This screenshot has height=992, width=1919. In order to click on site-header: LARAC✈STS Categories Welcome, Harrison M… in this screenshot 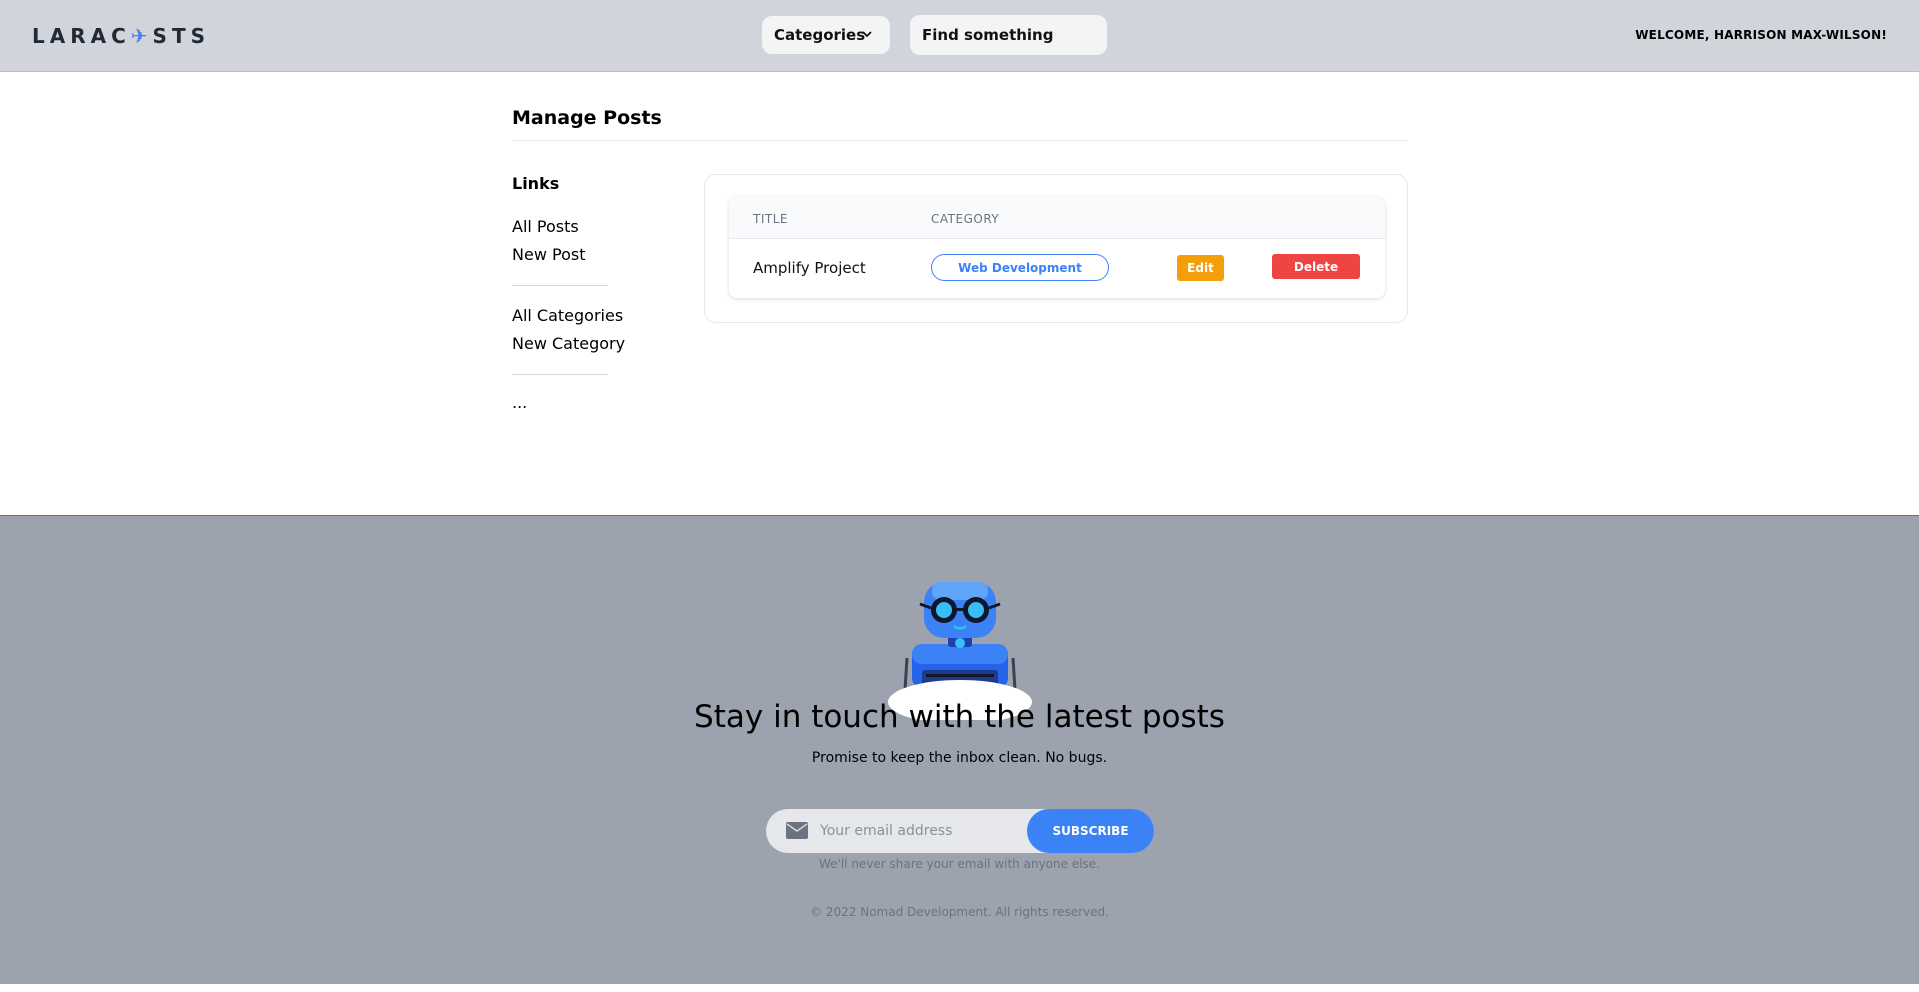, I will do `click(959, 36)`.